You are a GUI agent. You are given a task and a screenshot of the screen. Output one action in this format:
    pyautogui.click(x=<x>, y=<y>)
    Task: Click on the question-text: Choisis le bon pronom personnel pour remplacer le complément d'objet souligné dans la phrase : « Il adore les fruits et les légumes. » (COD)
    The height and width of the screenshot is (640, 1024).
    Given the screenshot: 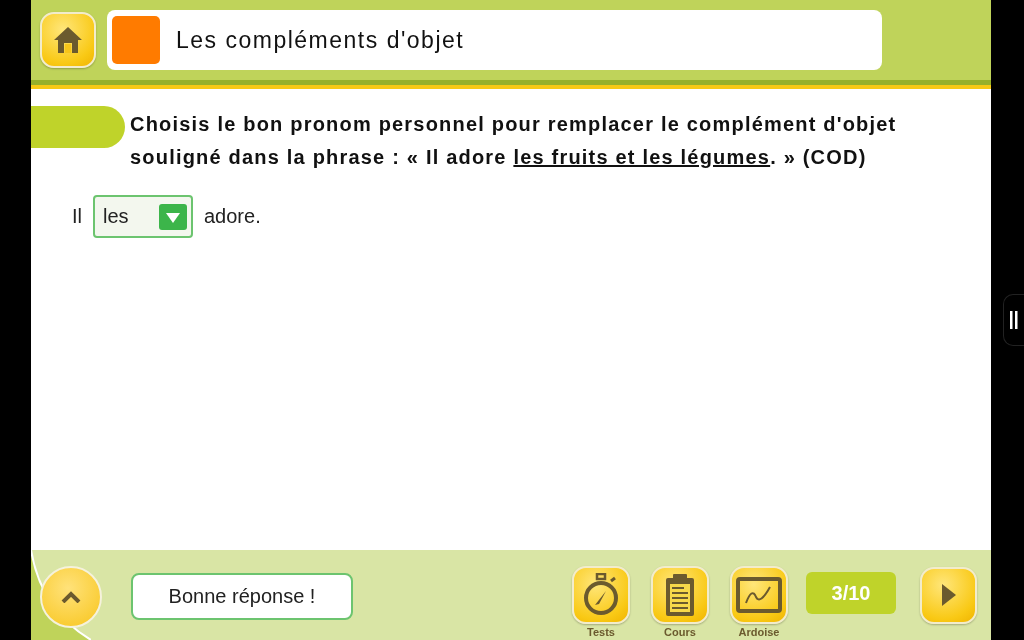 What is the action you would take?
    pyautogui.click(x=514, y=141)
    